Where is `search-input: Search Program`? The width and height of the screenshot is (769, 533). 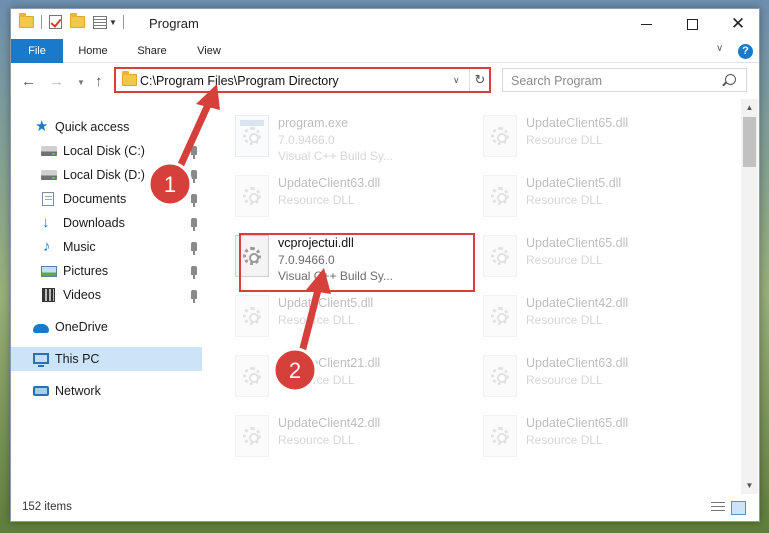 search-input: Search Program is located at coordinates (556, 81).